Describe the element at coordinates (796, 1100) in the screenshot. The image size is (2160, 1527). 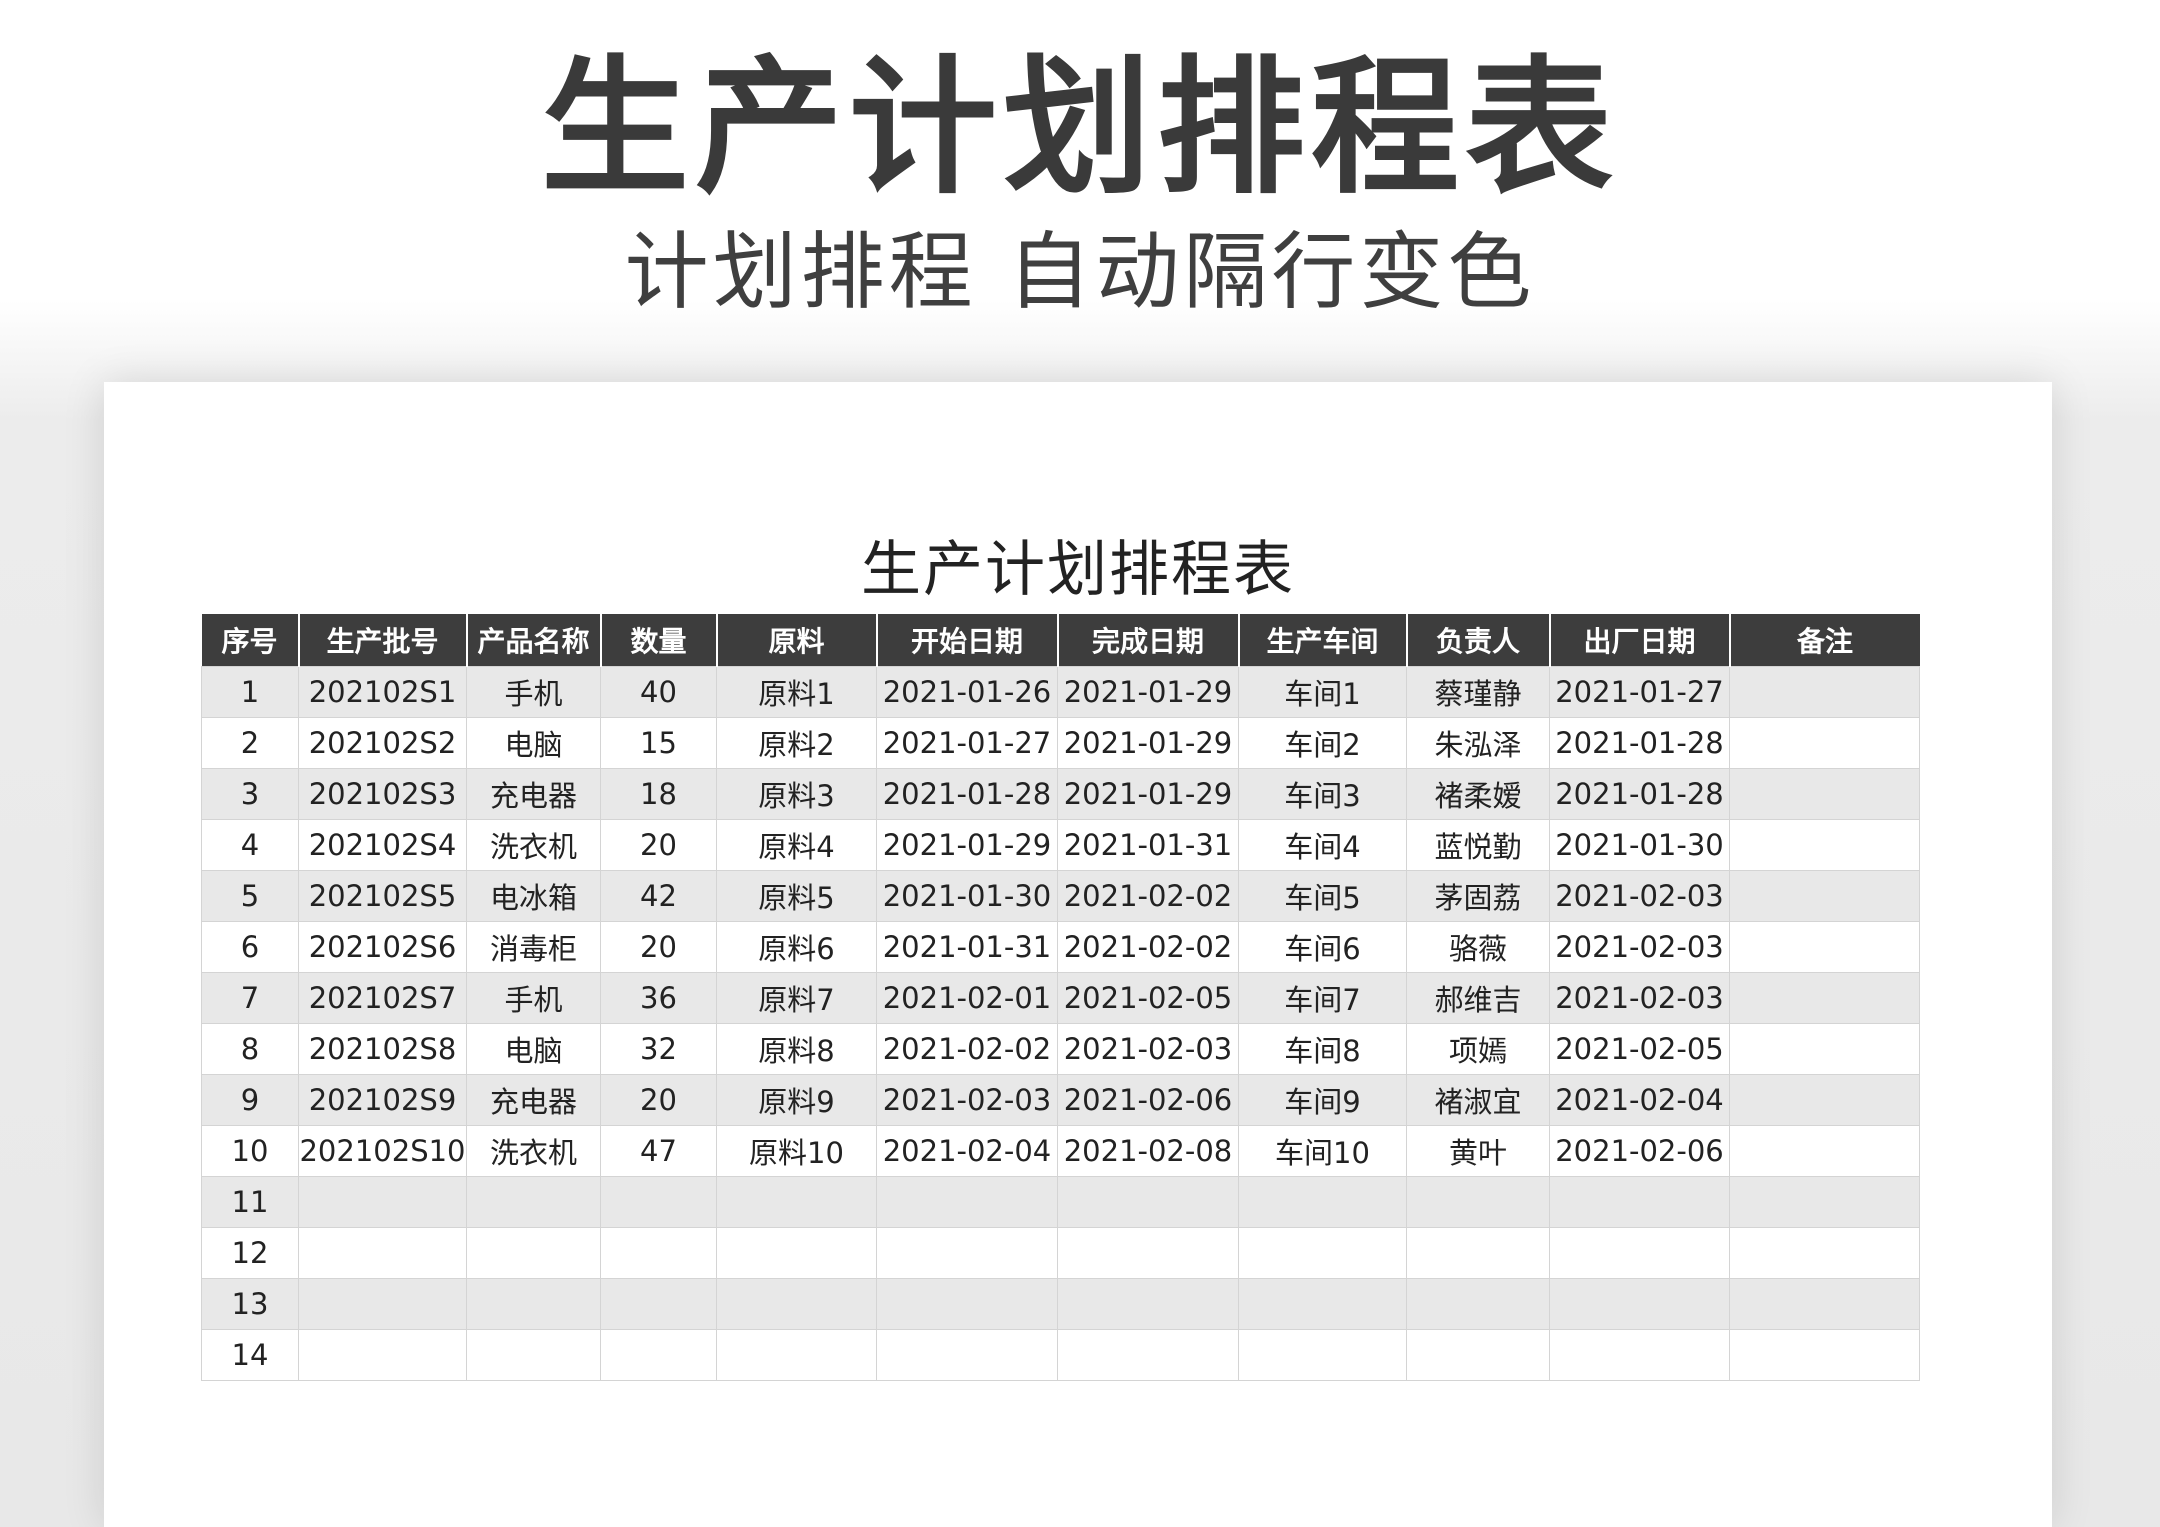
I see `table-cell: 原料9` at that location.